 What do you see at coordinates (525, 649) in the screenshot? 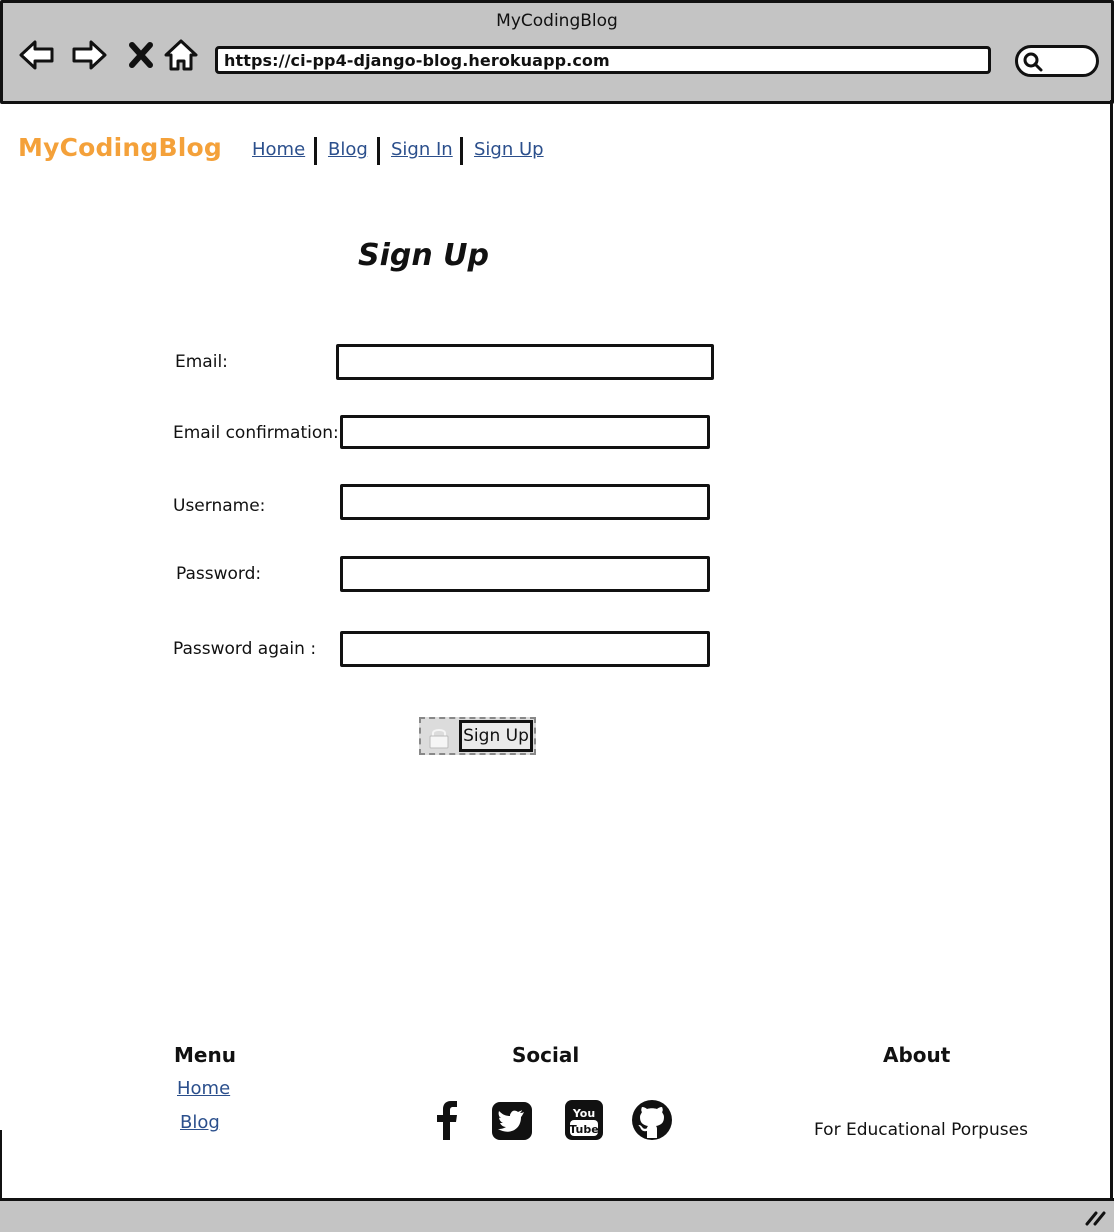
I see `password-again-field` at bounding box center [525, 649].